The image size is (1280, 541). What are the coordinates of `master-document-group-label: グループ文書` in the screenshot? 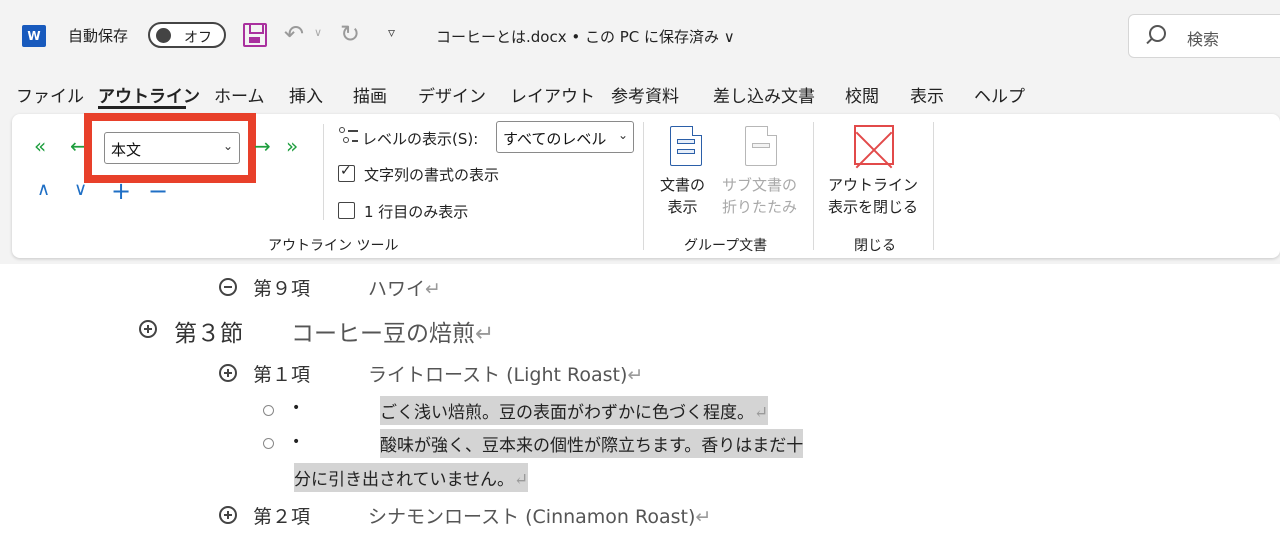 It's located at (726, 246).